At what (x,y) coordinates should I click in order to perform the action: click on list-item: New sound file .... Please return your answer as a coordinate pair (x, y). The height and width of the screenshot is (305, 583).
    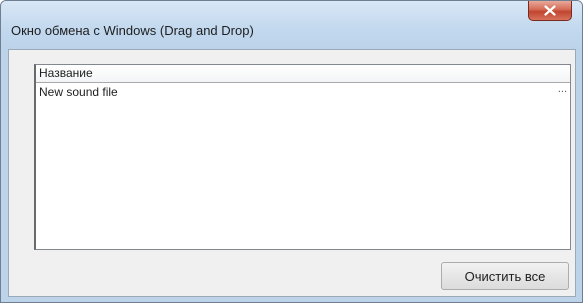
    Looking at the image, I should click on (303, 91).